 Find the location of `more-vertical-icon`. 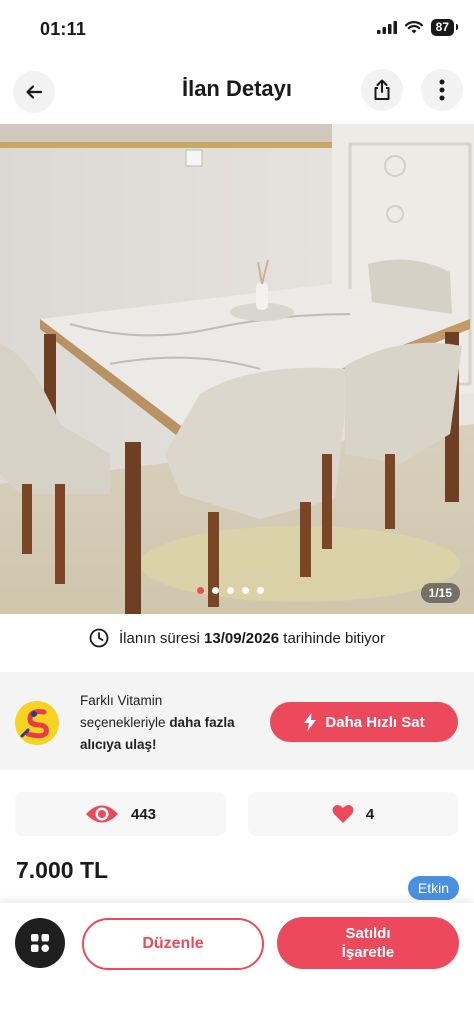

more-vertical-icon is located at coordinates (442, 90).